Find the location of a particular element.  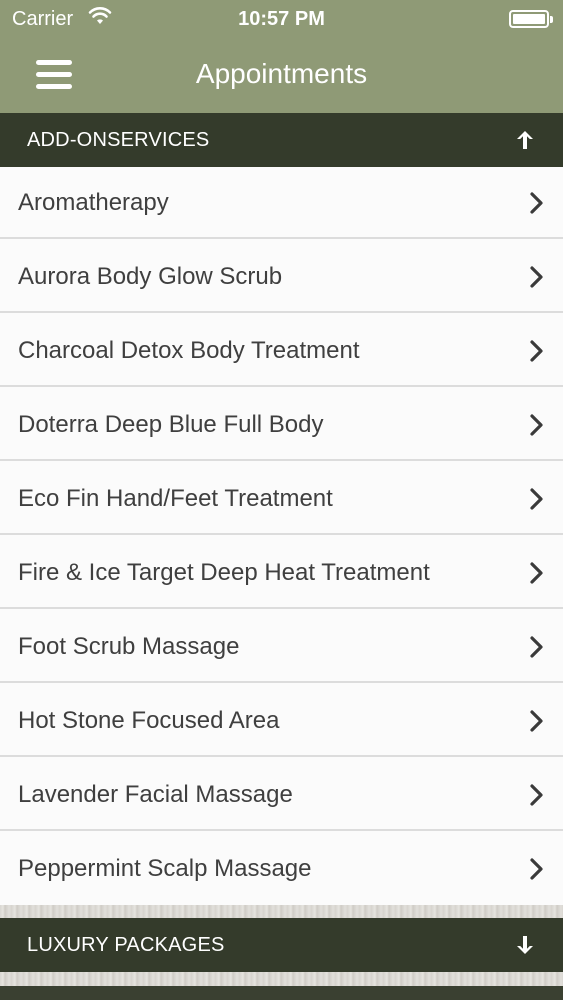

arrow-down-icon is located at coordinates (525, 945).